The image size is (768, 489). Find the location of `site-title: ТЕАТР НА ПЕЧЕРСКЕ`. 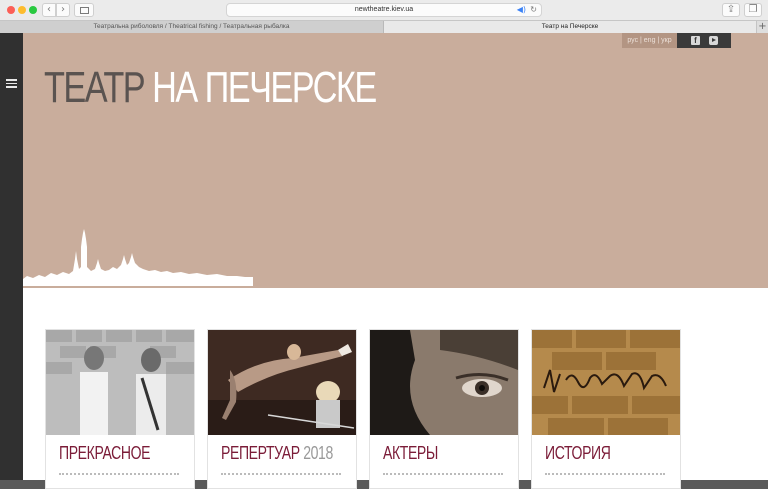

site-title: ТЕАТР НА ПЕЧЕРСКЕ is located at coordinates (210, 88).